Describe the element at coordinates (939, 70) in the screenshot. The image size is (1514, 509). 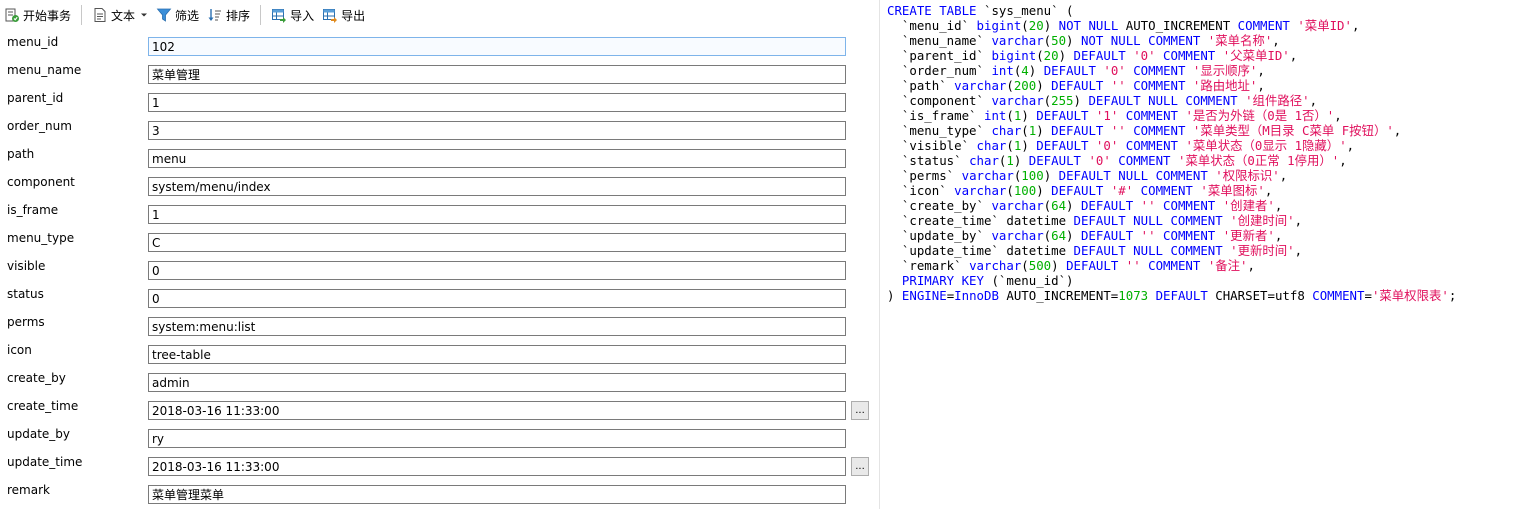
I see `ddl-token: `order_num`` at that location.